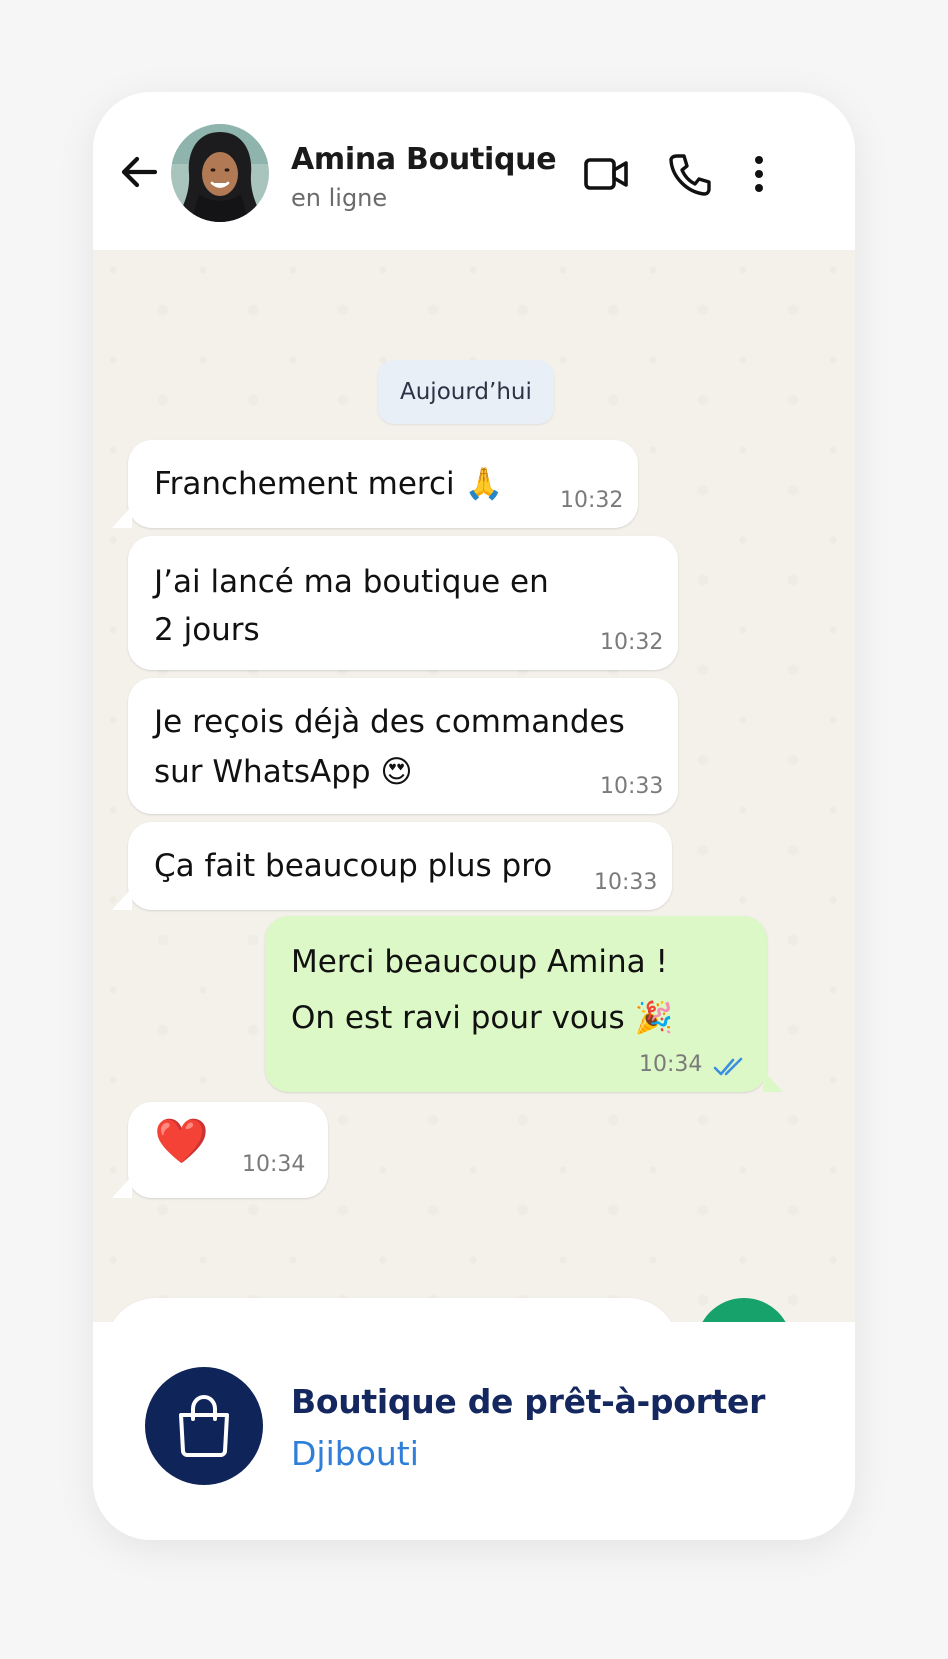  I want to click on message-bubble-incoming: Ça fait beaucoup plus pro 10:33, so click(392, 866).